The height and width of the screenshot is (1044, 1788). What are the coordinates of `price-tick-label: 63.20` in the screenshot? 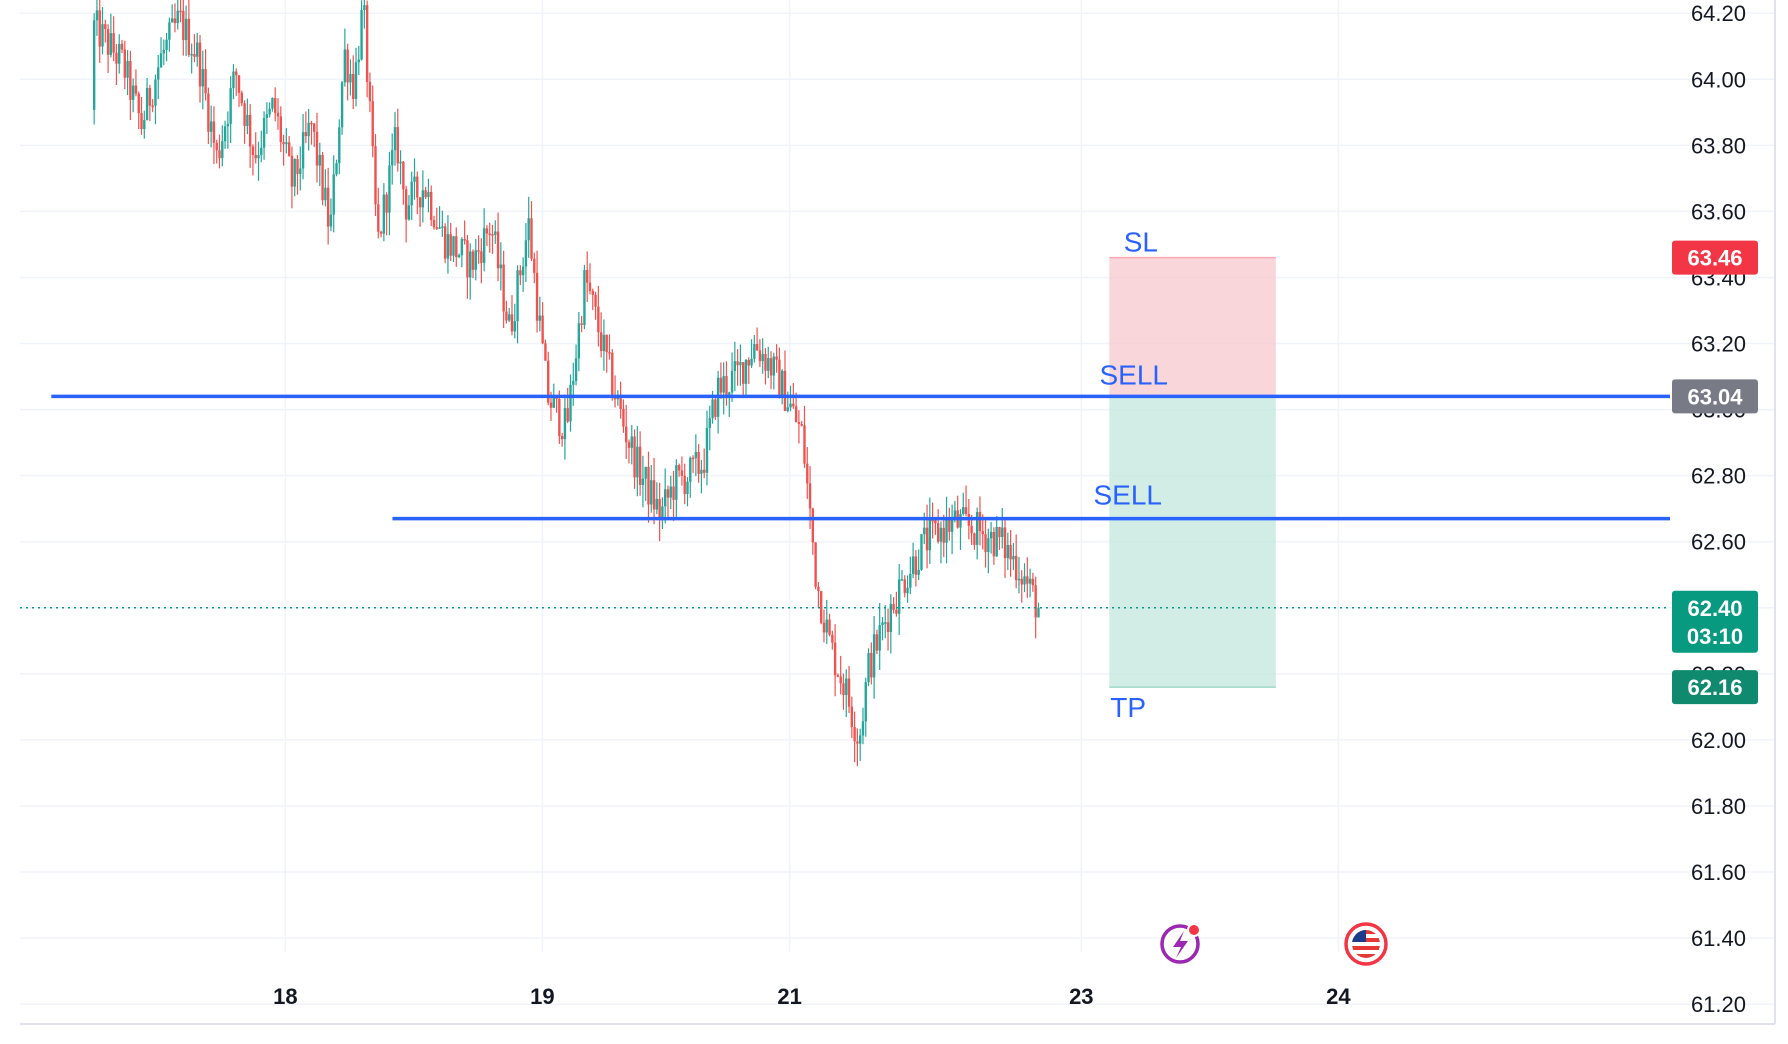 It's located at (1718, 344).